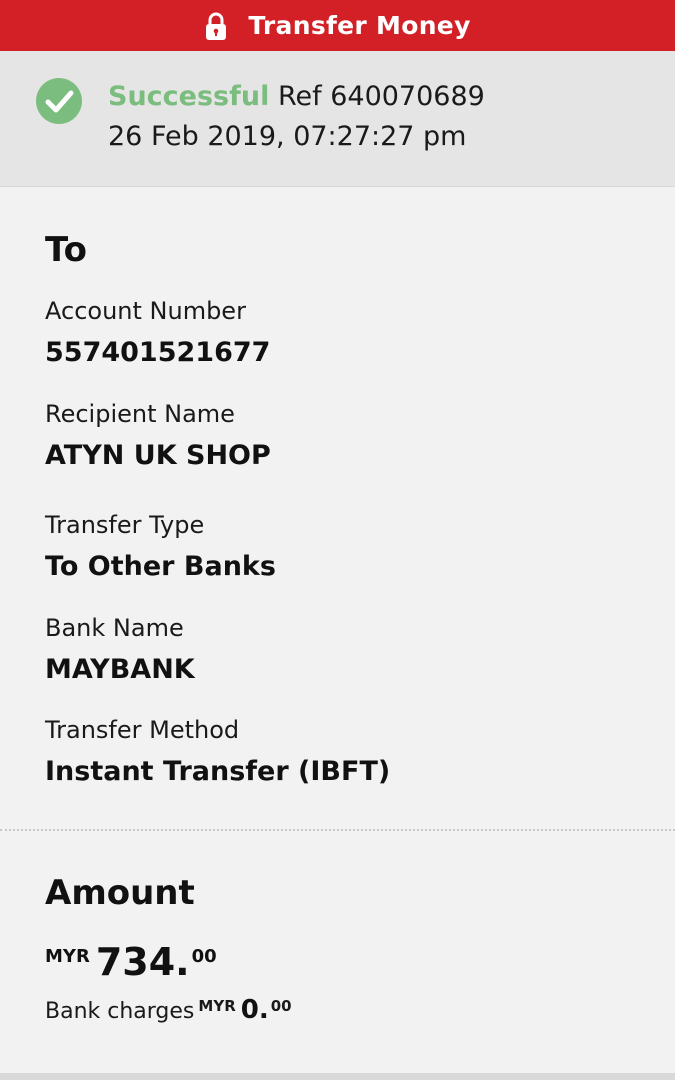 The height and width of the screenshot is (1080, 675). I want to click on to-section-title: To, so click(66, 250).